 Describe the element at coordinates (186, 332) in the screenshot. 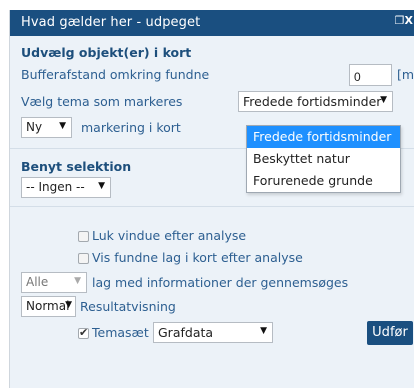

I see `themeset-select-value: Grafdata` at that location.